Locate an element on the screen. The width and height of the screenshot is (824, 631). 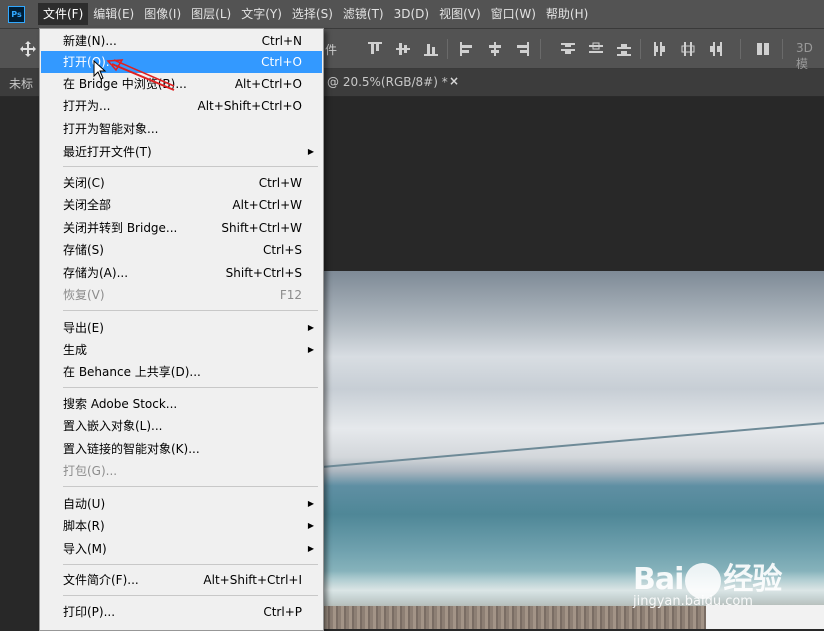
menu-item-open-recent: 最近打开文件(T) ▶ is located at coordinates (181, 152).